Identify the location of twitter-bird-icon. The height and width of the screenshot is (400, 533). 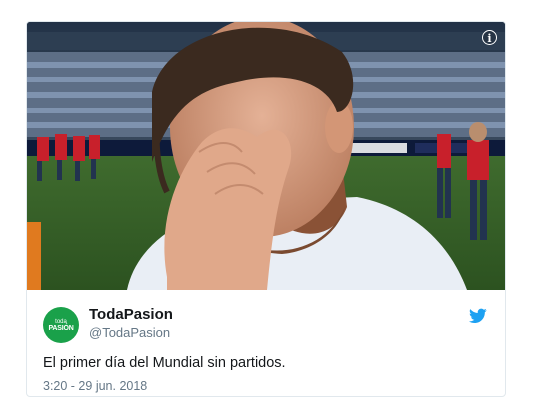
(478, 316).